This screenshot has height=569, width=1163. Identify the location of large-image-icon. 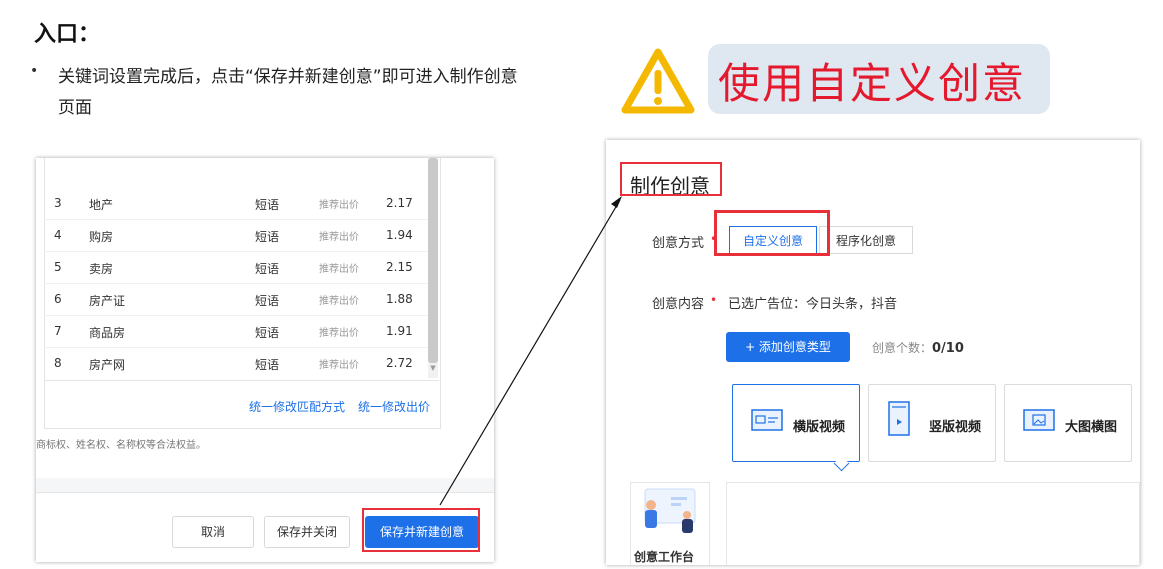
(1039, 420).